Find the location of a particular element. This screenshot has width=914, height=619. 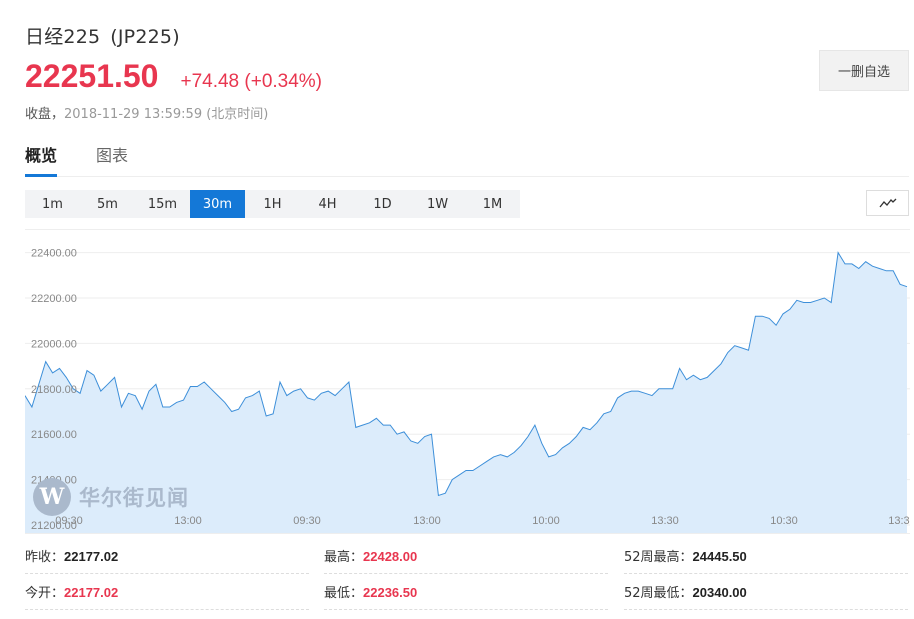

chart-type-button is located at coordinates (887, 203).